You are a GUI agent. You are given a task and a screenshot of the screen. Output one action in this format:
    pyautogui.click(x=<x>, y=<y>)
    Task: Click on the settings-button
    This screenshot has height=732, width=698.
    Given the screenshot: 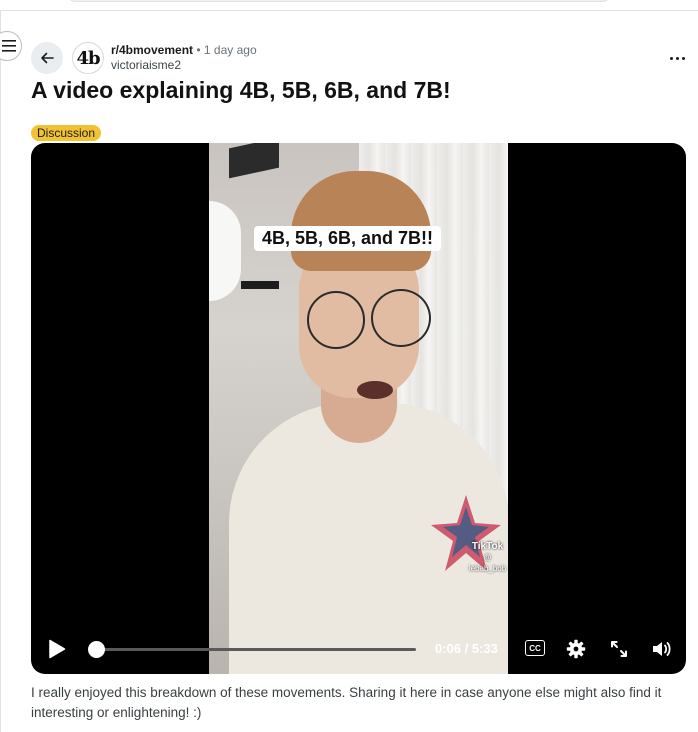 What is the action you would take?
    pyautogui.click(x=576, y=649)
    